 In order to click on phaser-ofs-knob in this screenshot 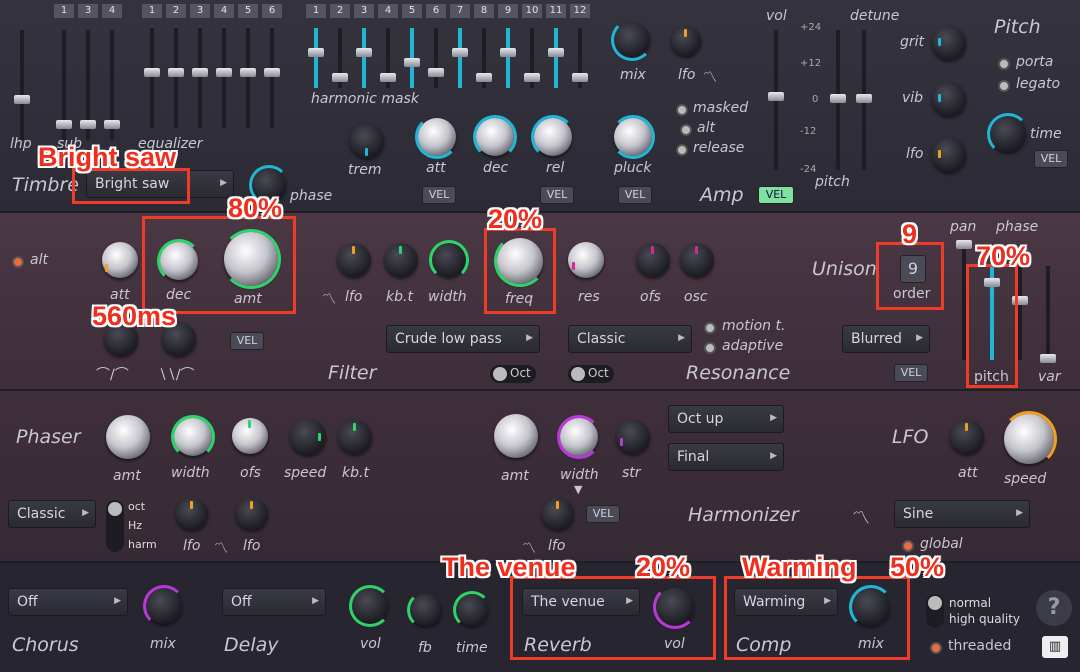, I will do `click(250, 436)`.